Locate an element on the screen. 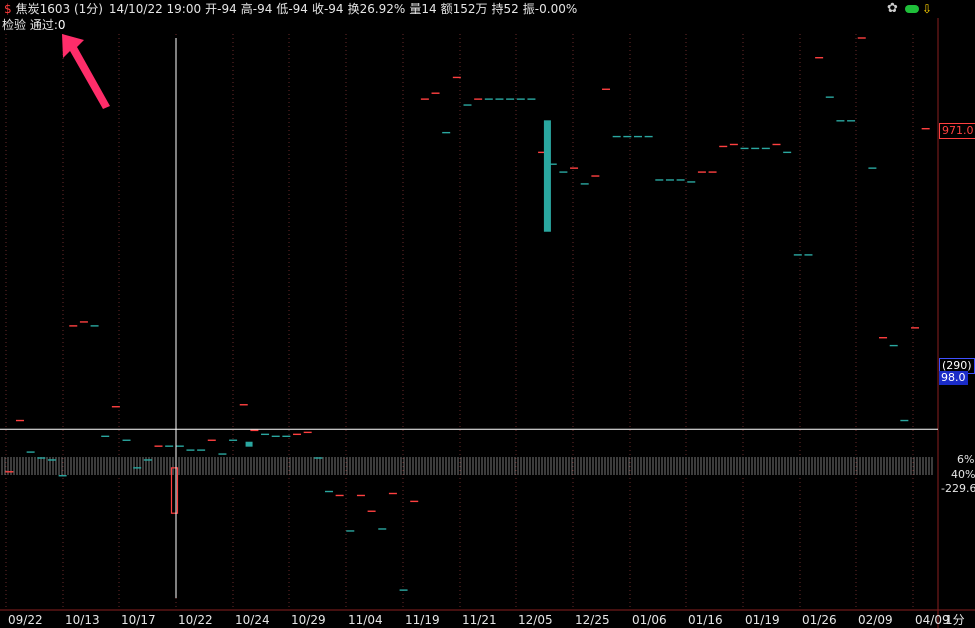  x-tick-label: 10/29 is located at coordinates (308, 620).